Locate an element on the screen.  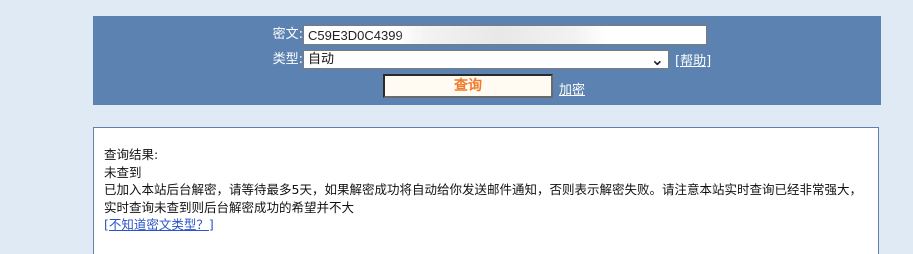
query-button: 查询 is located at coordinates (468, 86).